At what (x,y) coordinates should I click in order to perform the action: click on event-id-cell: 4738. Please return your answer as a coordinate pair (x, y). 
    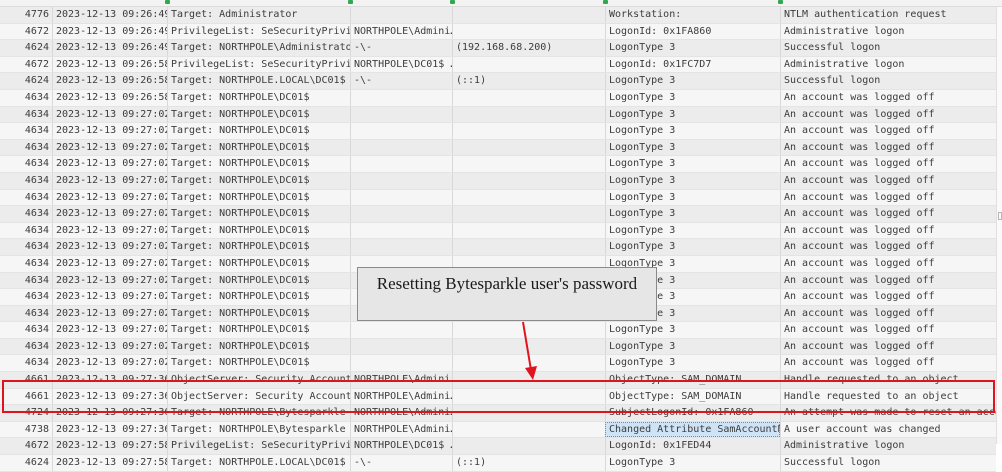
    Looking at the image, I should click on (26, 430).